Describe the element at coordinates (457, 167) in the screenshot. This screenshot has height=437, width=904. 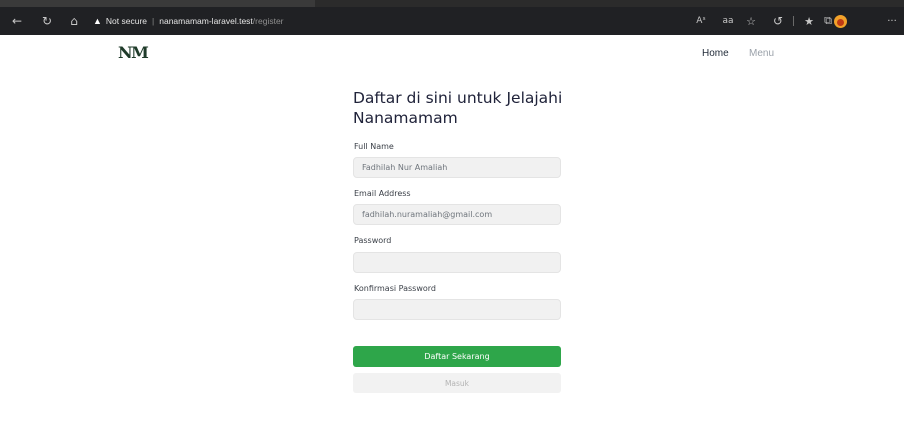
I see `full-name-field: Fadhilah Nur Amaliah` at that location.